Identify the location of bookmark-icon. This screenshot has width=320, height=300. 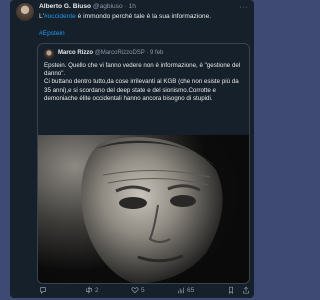
(231, 290).